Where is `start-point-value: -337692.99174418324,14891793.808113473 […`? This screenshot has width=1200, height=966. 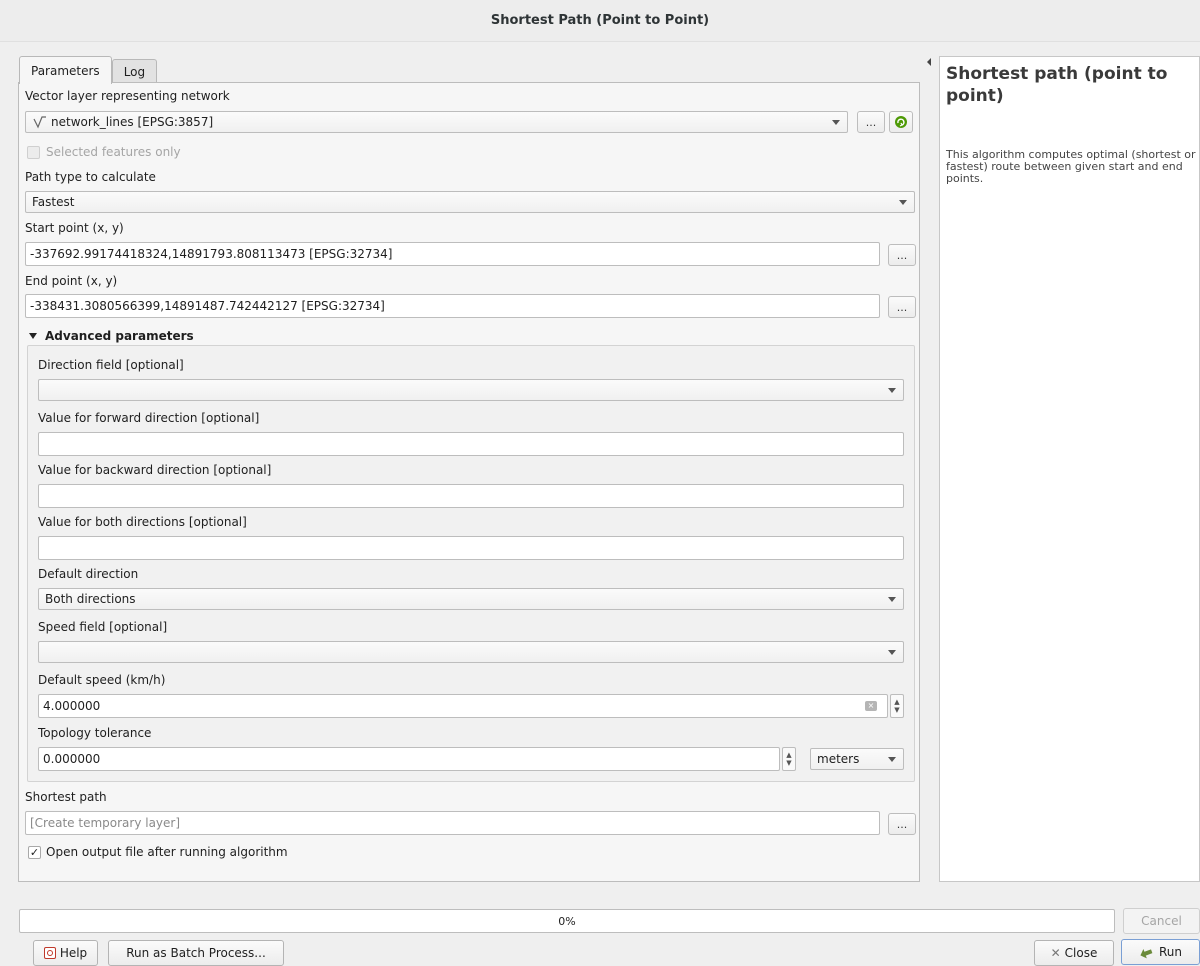
start-point-value: -337692.99174418324,14891793.808113473 [… is located at coordinates (211, 254).